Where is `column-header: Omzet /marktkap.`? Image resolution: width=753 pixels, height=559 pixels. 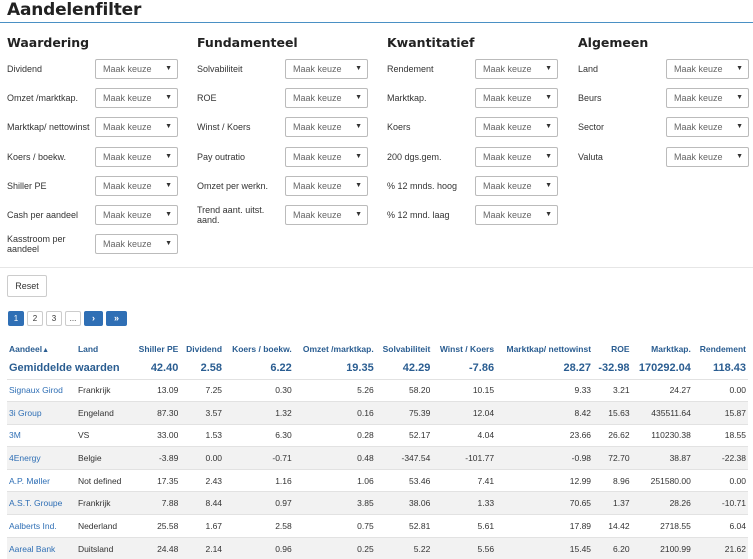
column-header: Omzet /marktkap. is located at coordinates (335, 349).